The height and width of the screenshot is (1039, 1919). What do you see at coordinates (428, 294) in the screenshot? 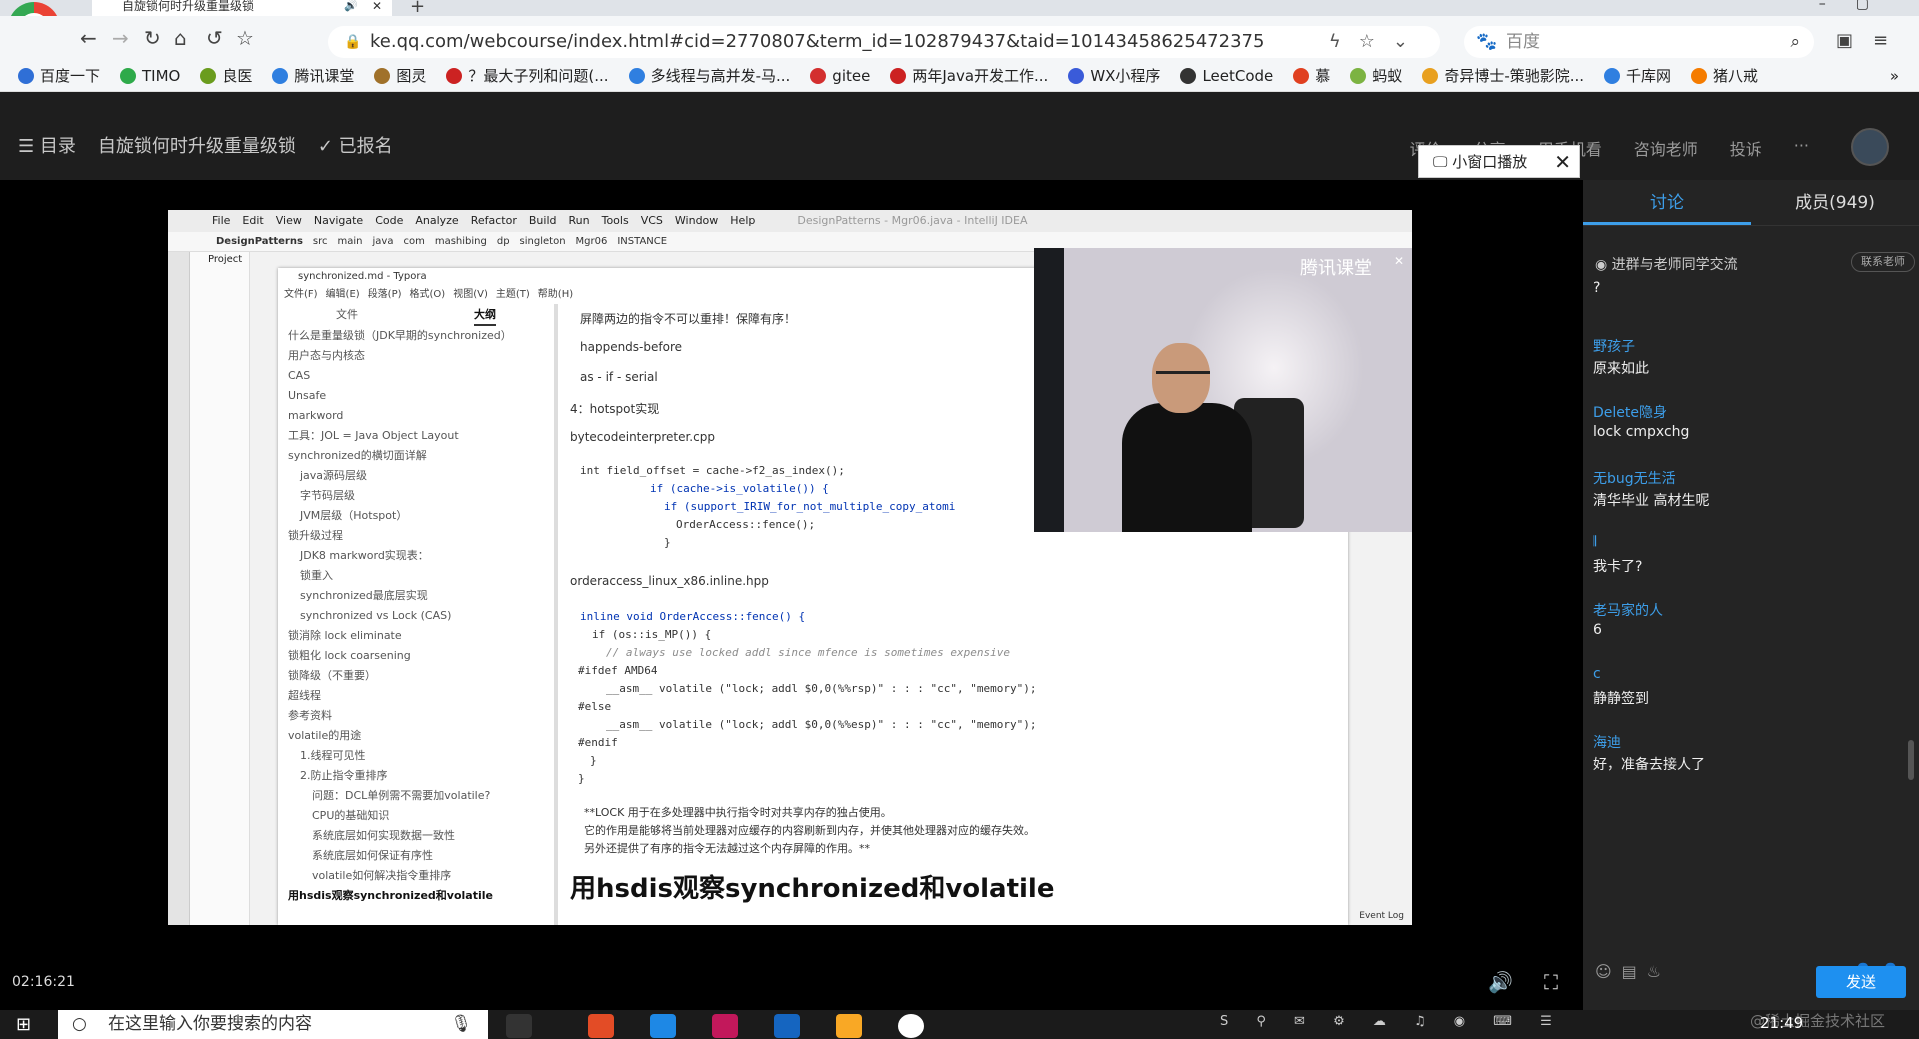
I see `typora-menu-item: 格式(O)` at bounding box center [428, 294].